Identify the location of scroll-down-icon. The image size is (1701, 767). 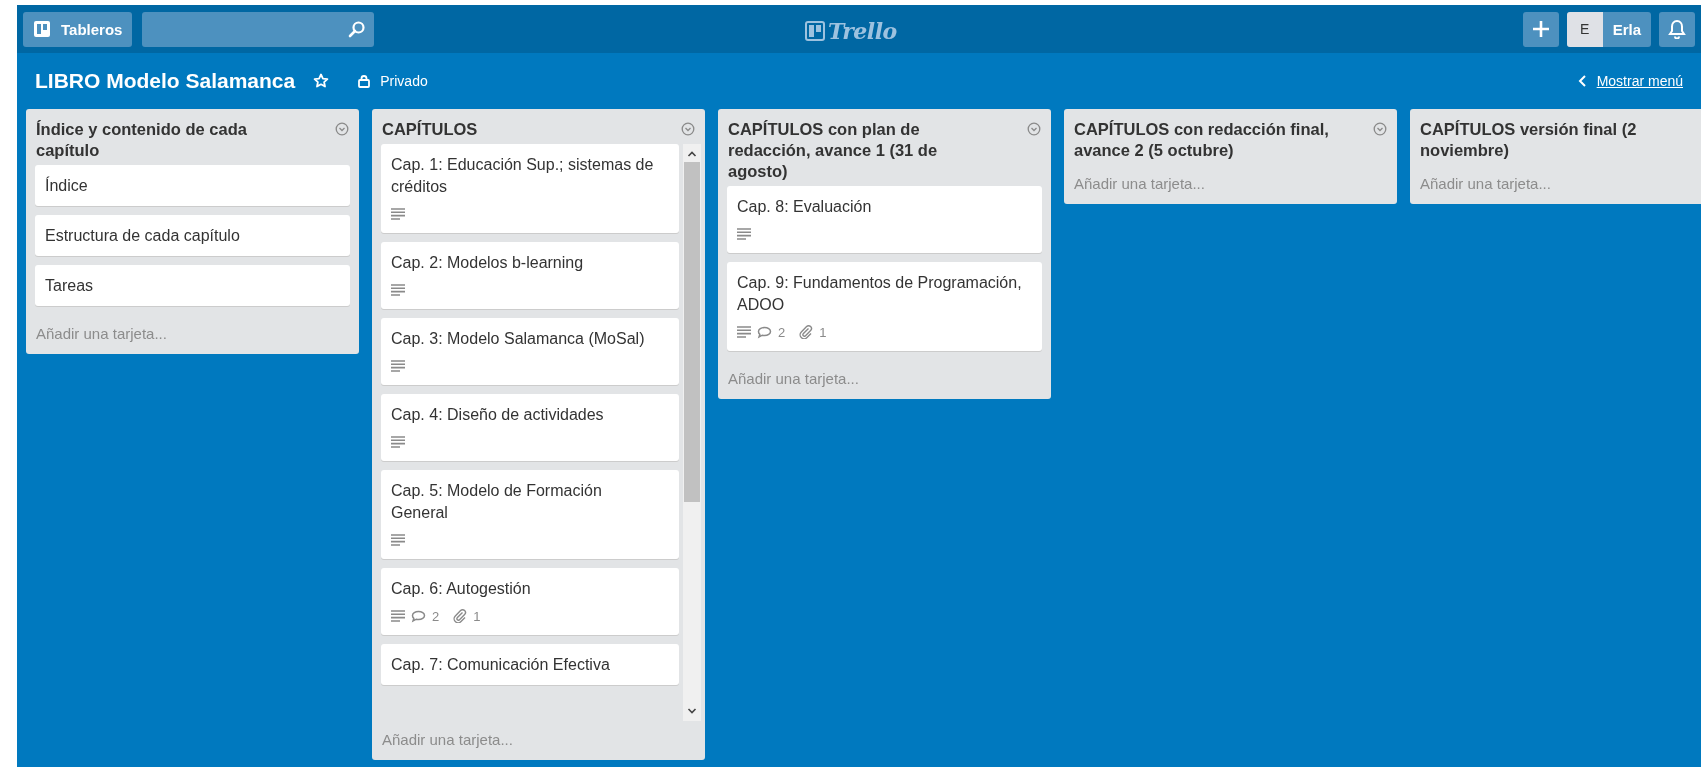
(692, 711).